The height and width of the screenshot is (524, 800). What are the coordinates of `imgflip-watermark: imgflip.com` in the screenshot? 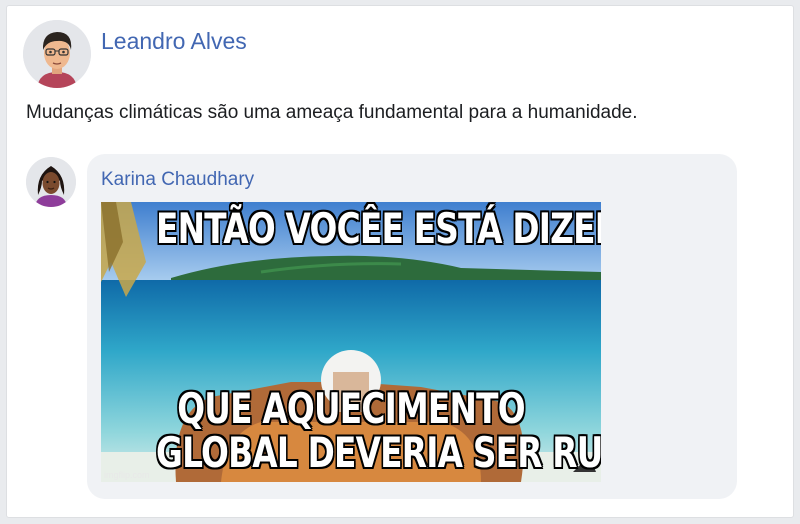 It's located at (127, 475).